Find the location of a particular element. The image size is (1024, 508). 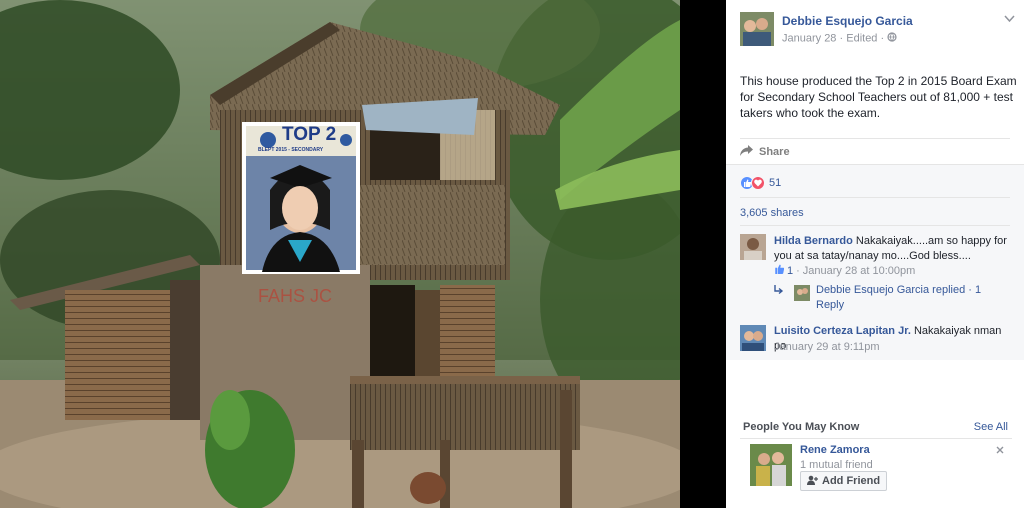

like-icon is located at coordinates (779, 270).